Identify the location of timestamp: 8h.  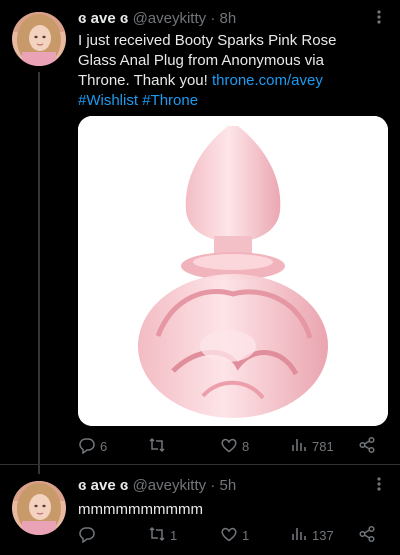
(228, 18).